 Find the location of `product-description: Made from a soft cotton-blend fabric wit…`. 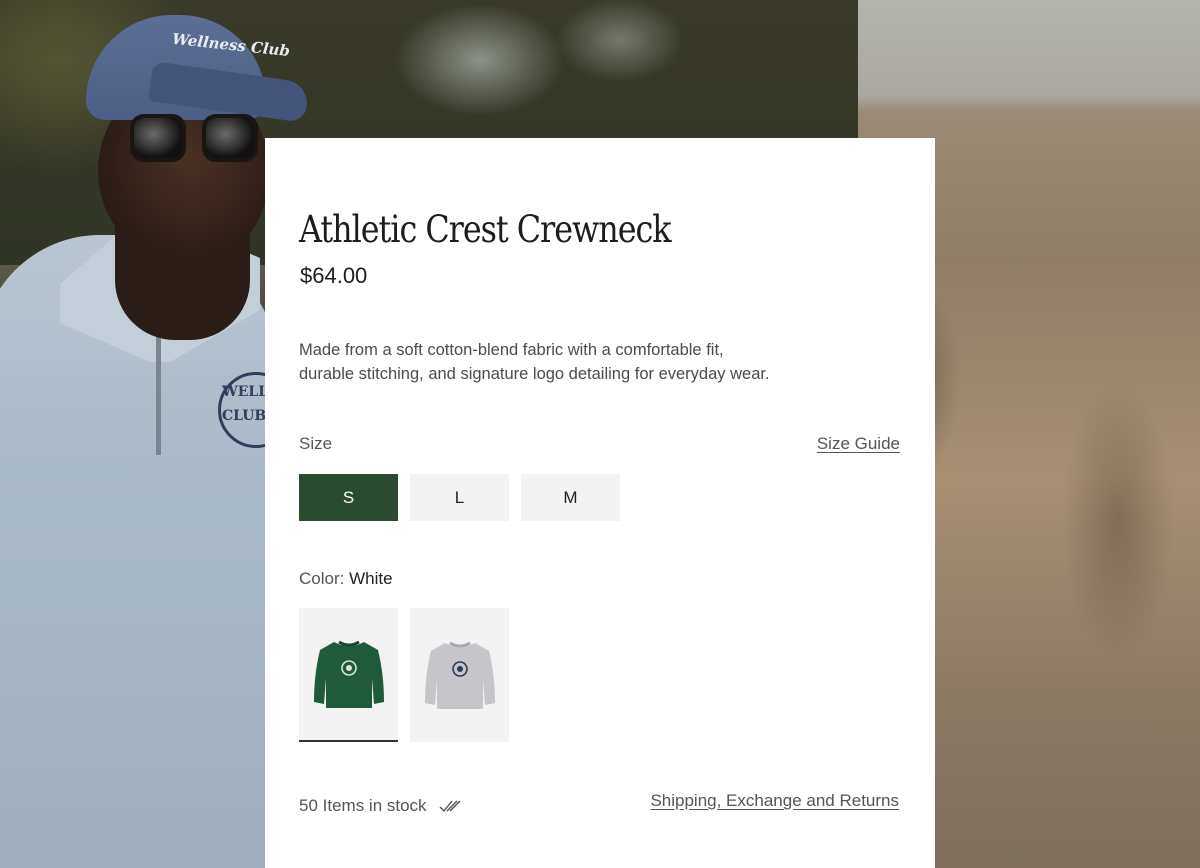

product-description: Made from a soft cotton-blend fabric wit… is located at coordinates (559, 362).